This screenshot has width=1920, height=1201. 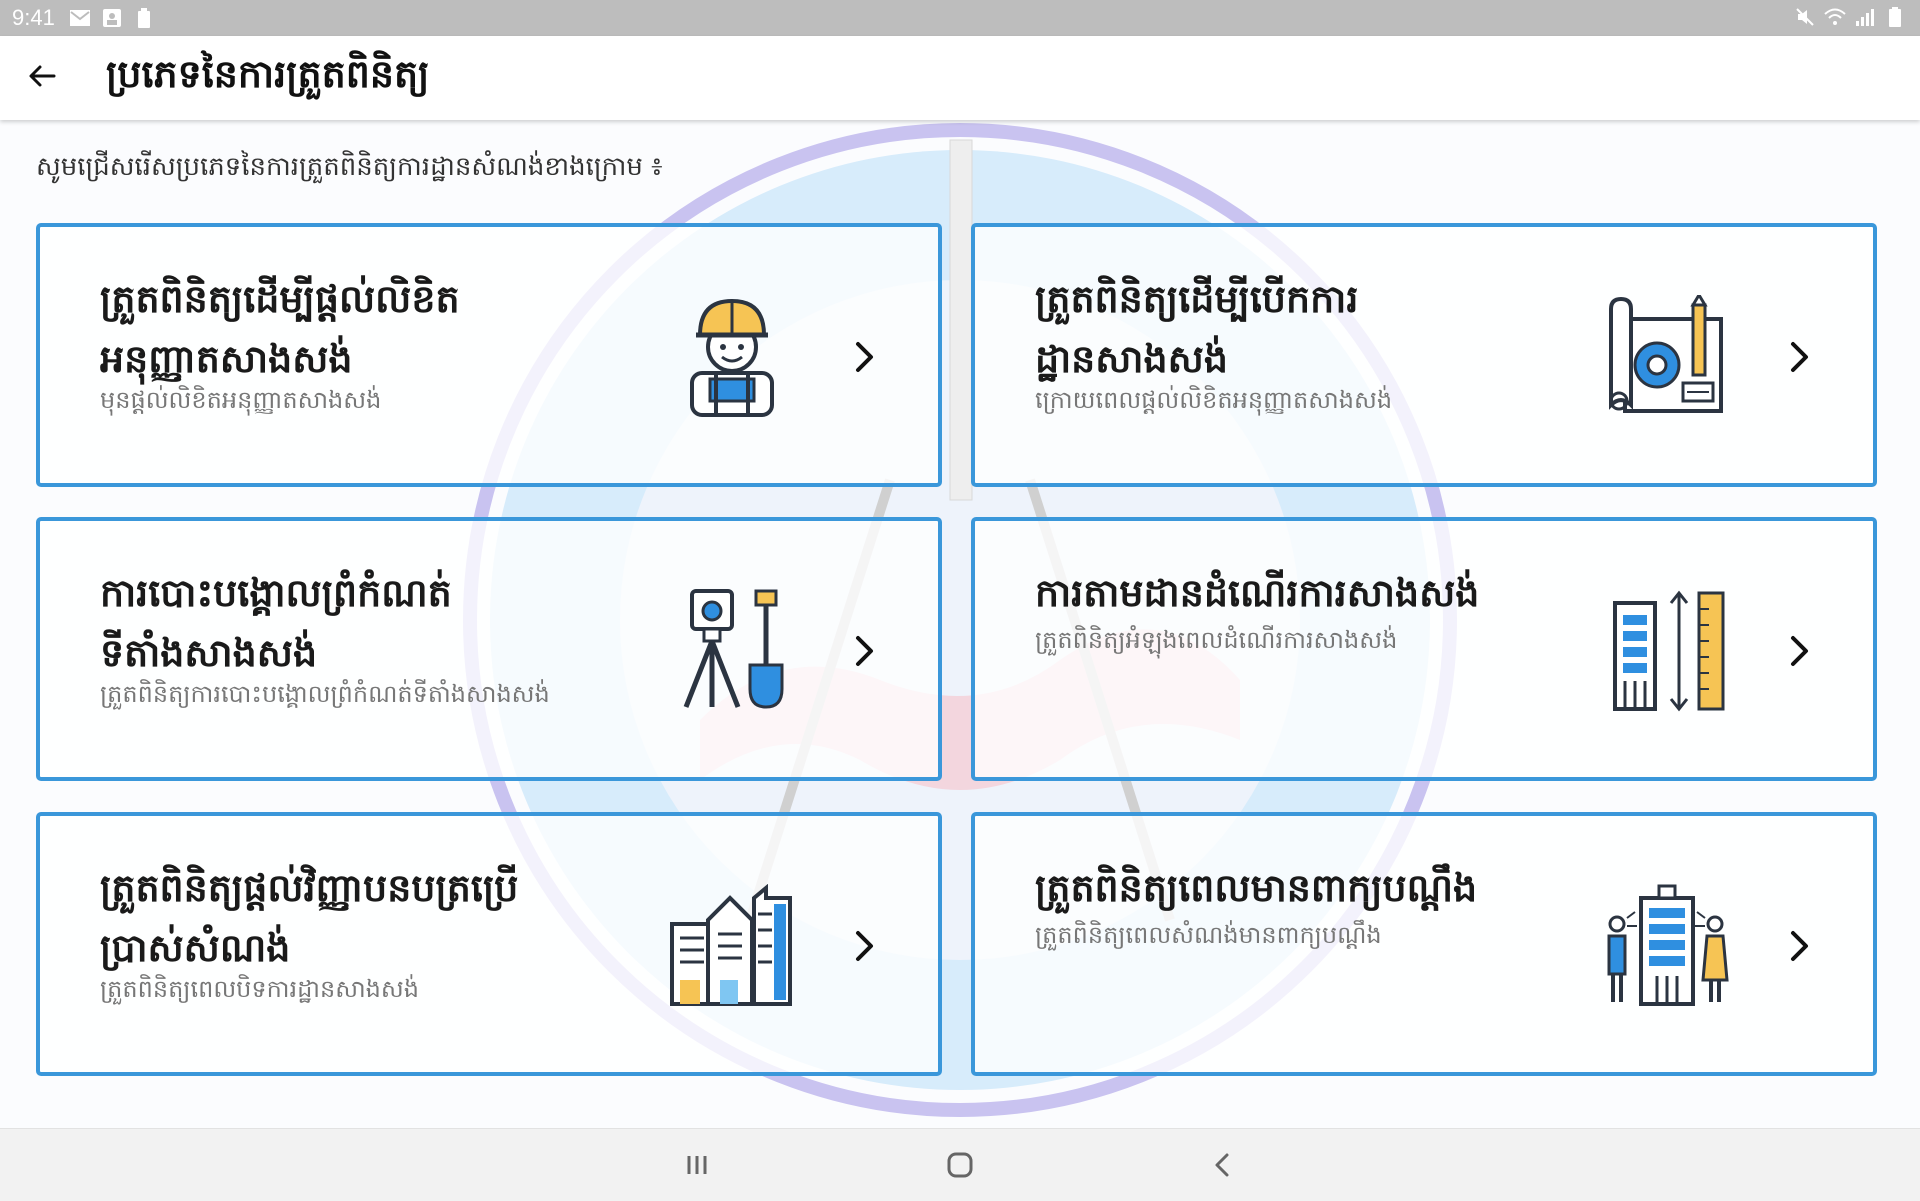 I want to click on card-title-line2: អនុញ្ញាតសាងសង់, so click(x=226, y=359).